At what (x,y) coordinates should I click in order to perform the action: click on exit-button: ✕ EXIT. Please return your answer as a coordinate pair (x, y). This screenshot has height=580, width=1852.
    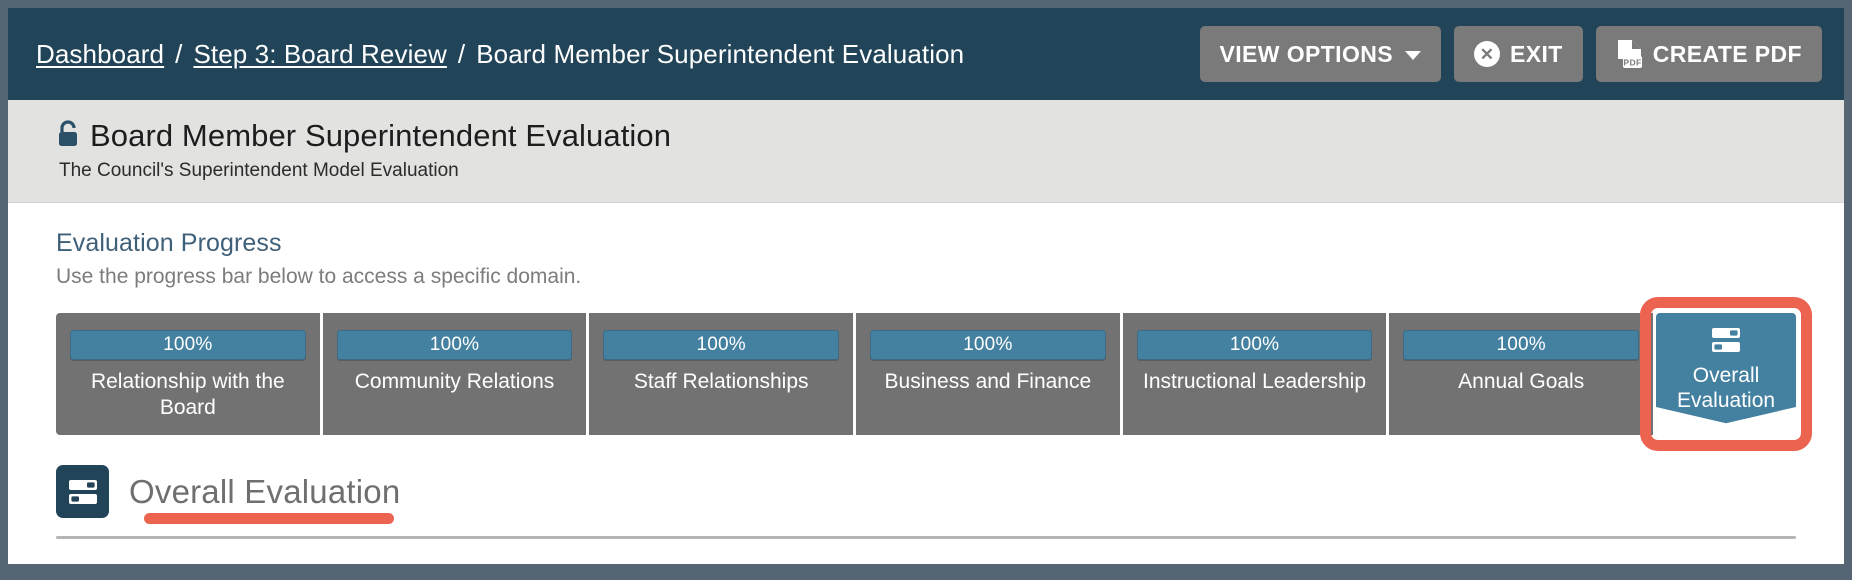
    Looking at the image, I should click on (1518, 54).